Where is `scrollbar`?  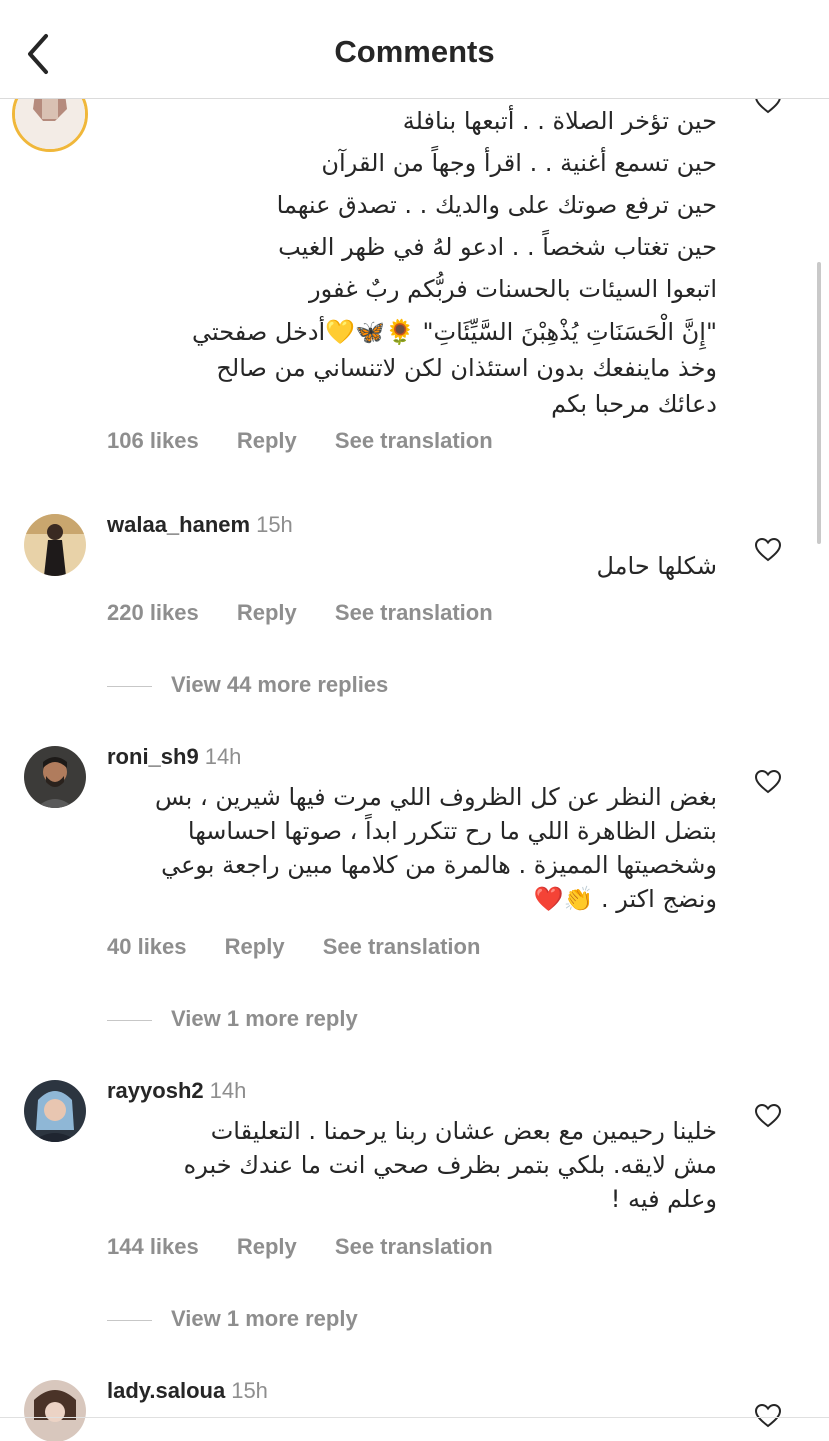 scrollbar is located at coordinates (819, 403).